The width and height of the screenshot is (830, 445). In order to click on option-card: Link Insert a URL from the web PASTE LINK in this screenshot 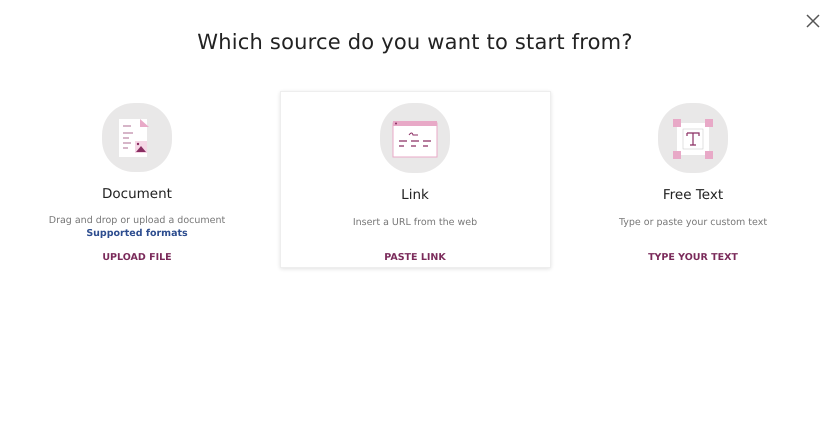, I will do `click(415, 179)`.